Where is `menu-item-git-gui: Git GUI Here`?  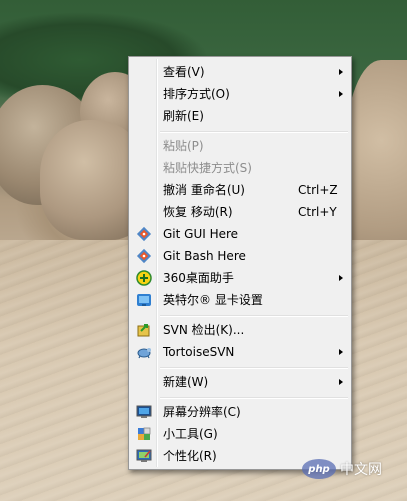 menu-item-git-gui: Git GUI Here is located at coordinates (240, 234).